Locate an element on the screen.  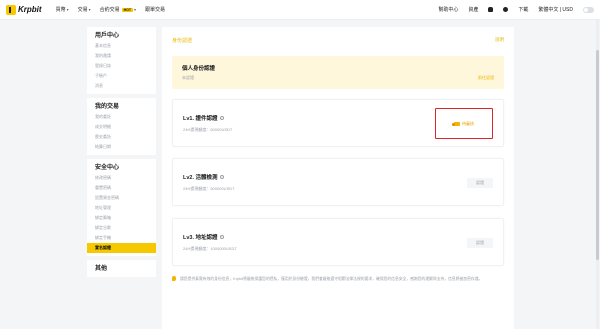
level-title-text: Lv2. 活體檢測 is located at coordinates (200, 178).